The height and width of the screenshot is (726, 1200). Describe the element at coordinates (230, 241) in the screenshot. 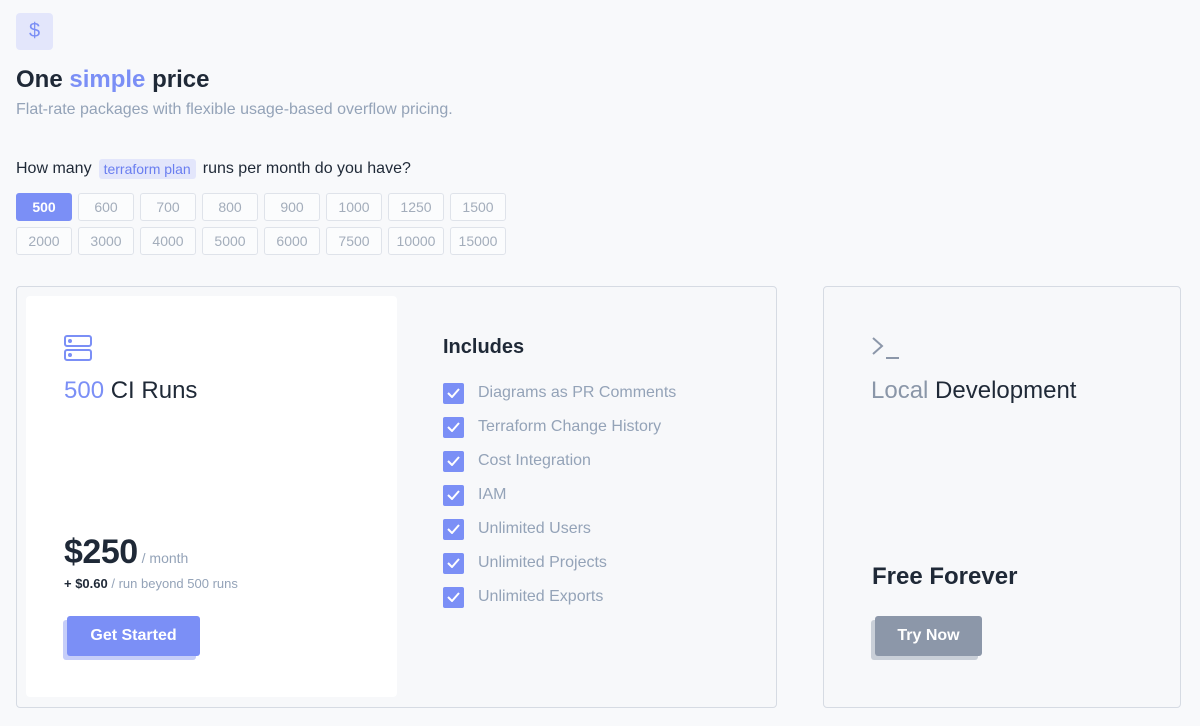

I see `run-option-5000: 5000` at that location.